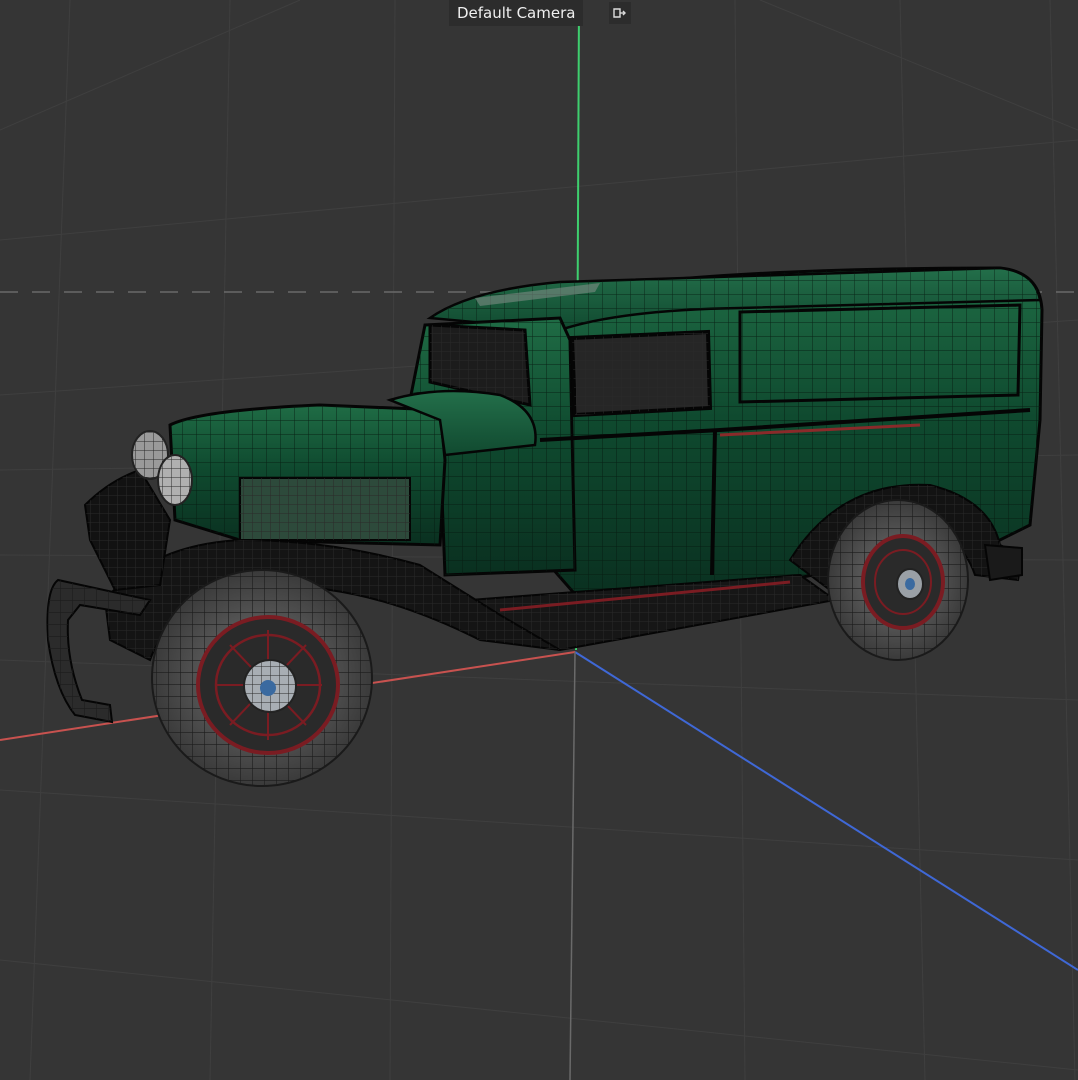  Describe the element at coordinates (516, 13) in the screenshot. I see `camera-selector: Default Camera` at that location.